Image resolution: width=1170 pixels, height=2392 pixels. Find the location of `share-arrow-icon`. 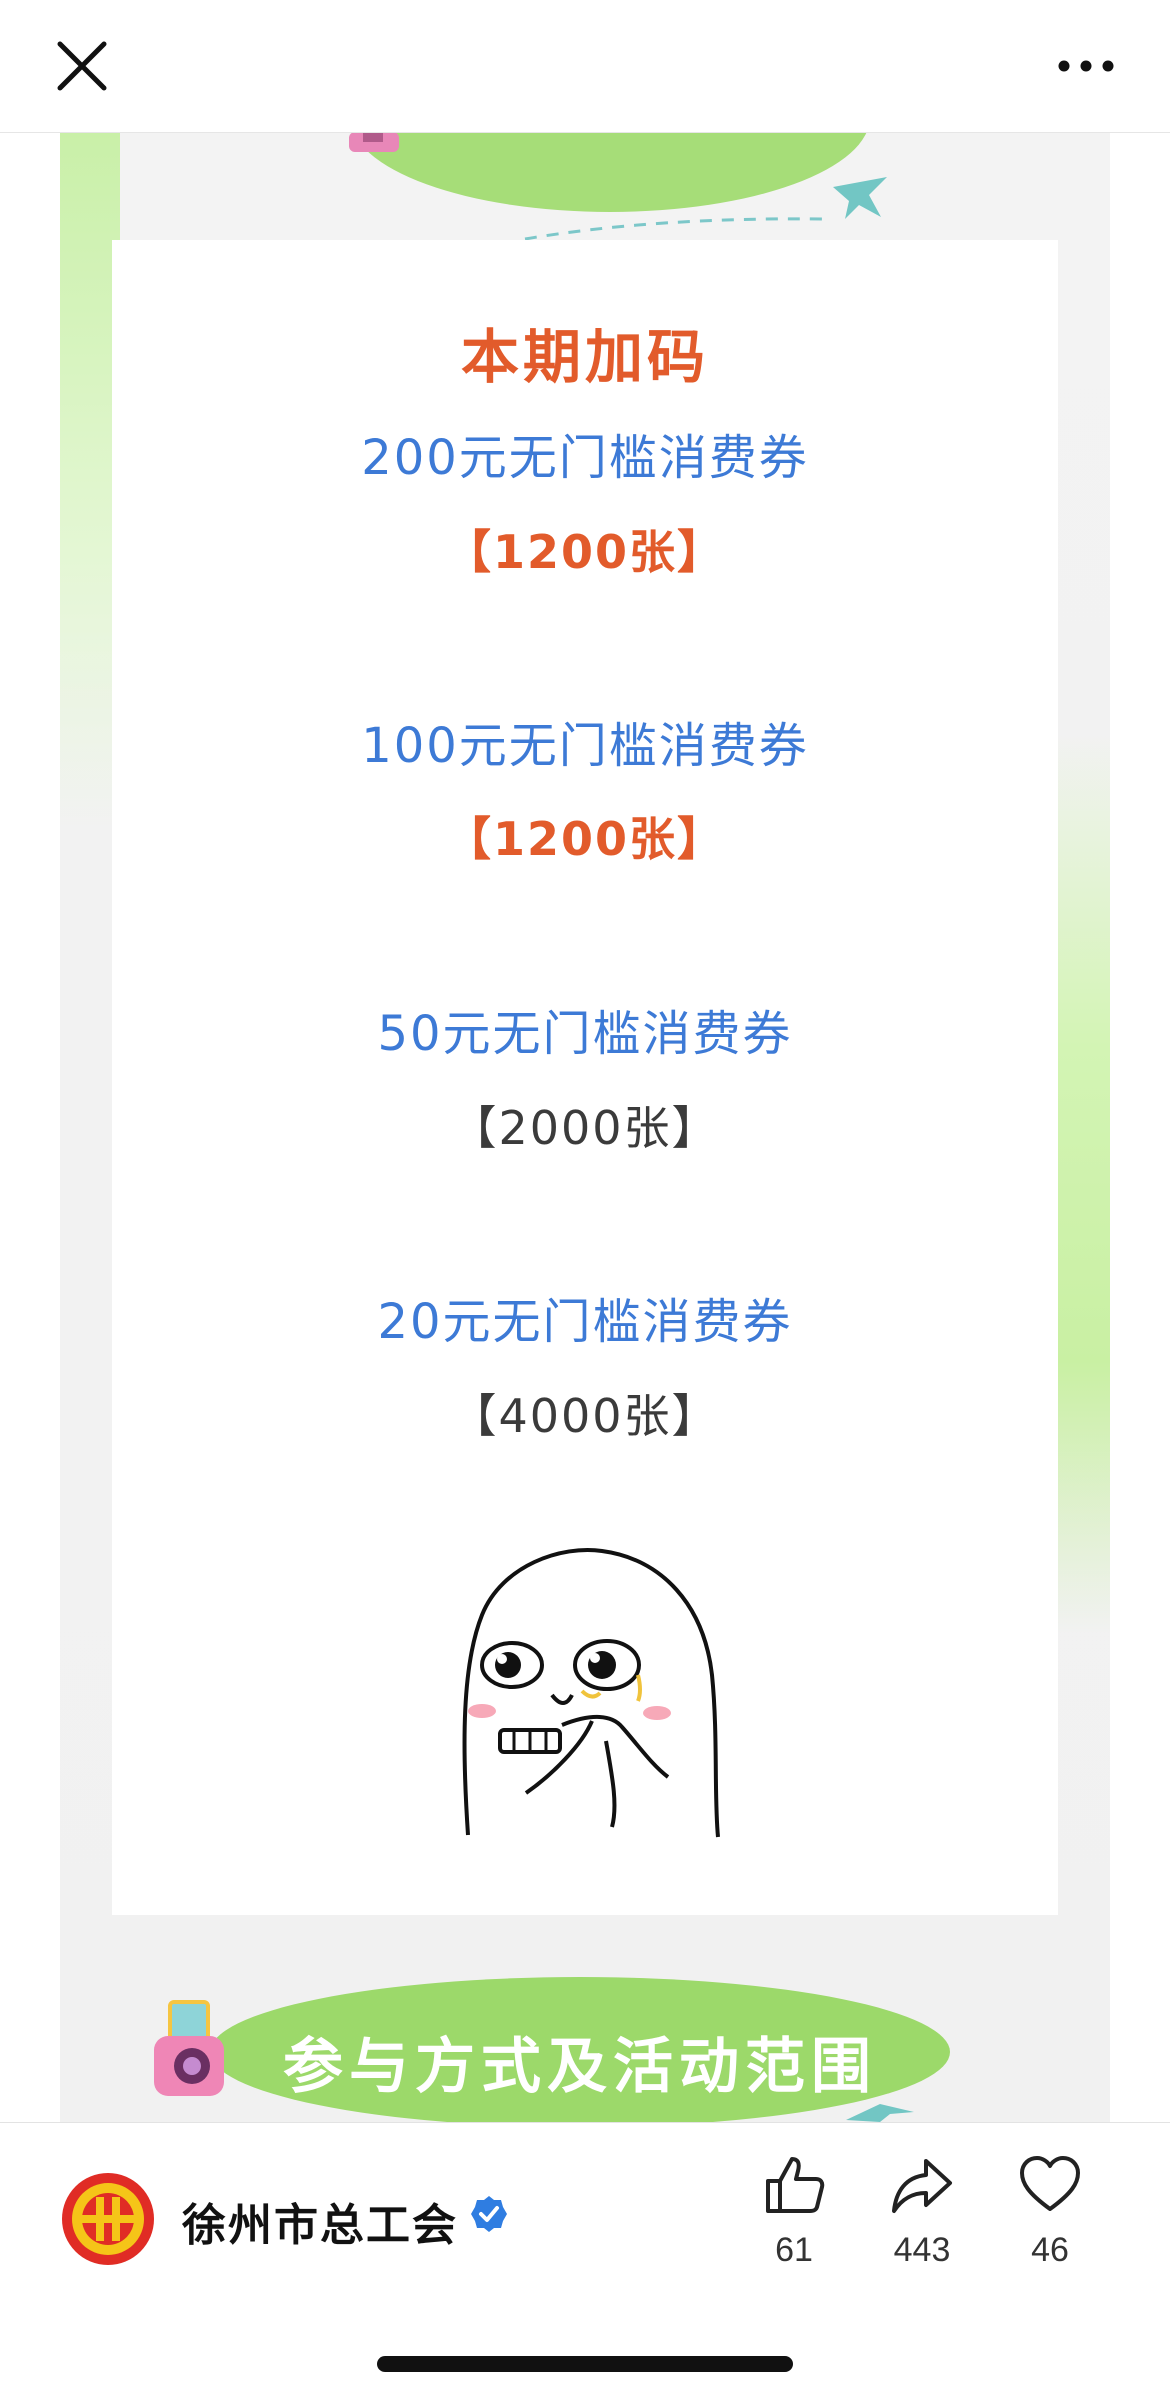

share-arrow-icon is located at coordinates (922, 2186).